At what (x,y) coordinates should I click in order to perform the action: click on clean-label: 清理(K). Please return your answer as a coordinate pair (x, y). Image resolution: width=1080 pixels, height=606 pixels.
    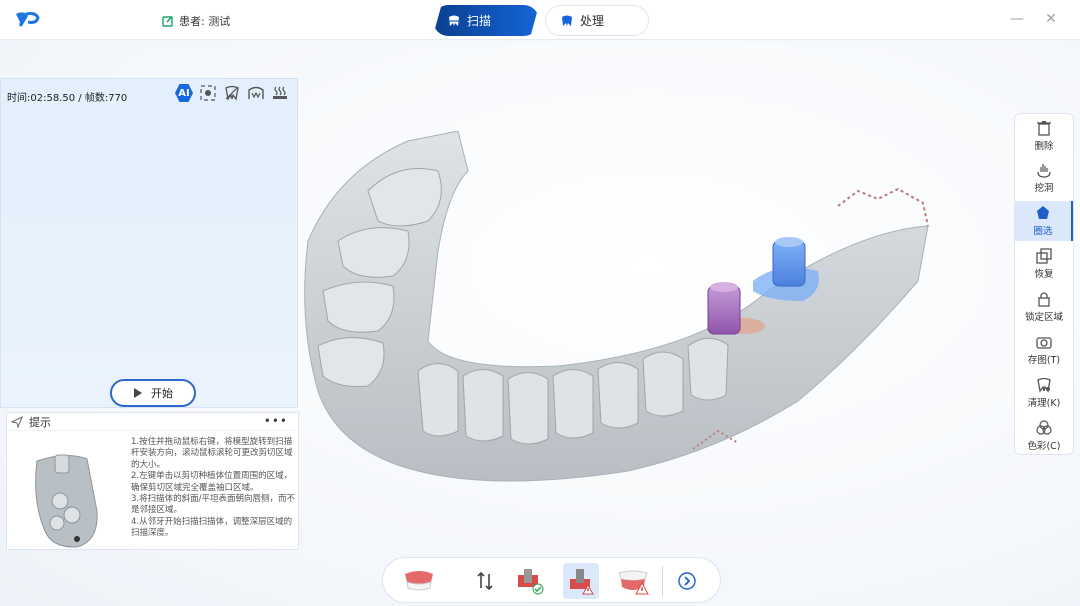
    Looking at the image, I should click on (1044, 403).